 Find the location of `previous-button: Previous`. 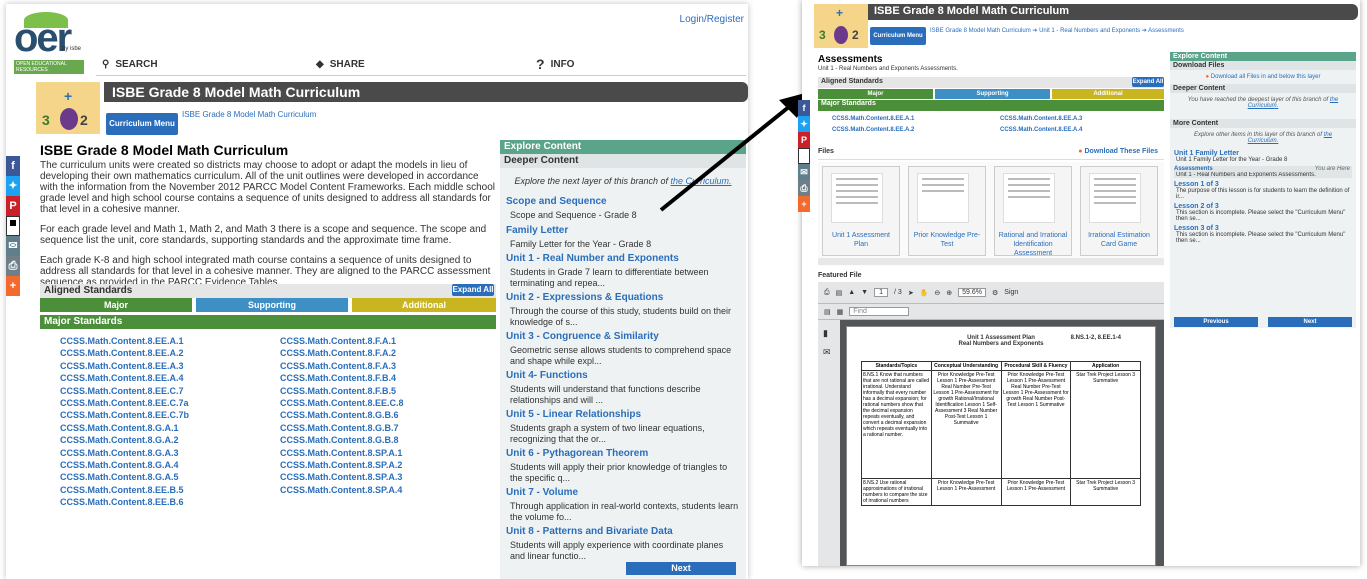

previous-button: Previous is located at coordinates (1216, 322).